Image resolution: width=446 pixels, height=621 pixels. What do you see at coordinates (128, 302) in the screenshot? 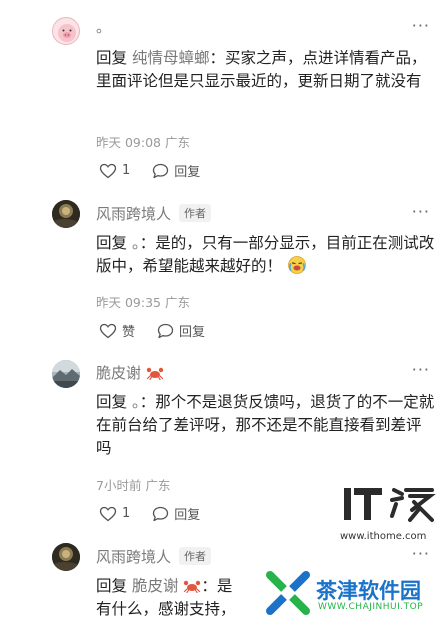
I see `comment-time: 昨天 09:35` at bounding box center [128, 302].